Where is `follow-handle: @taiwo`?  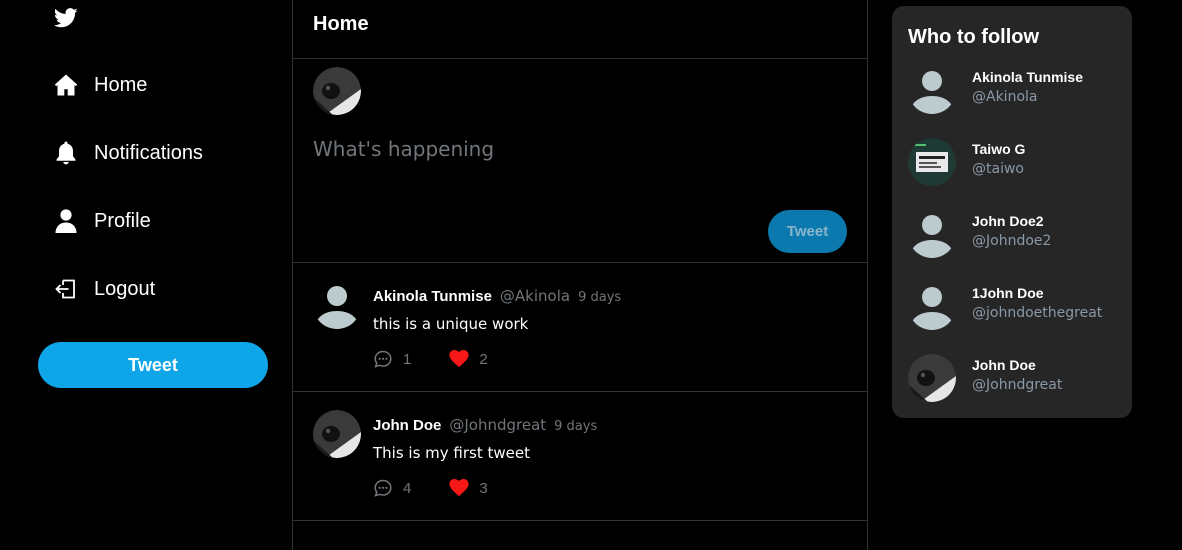 follow-handle: @taiwo is located at coordinates (998, 169).